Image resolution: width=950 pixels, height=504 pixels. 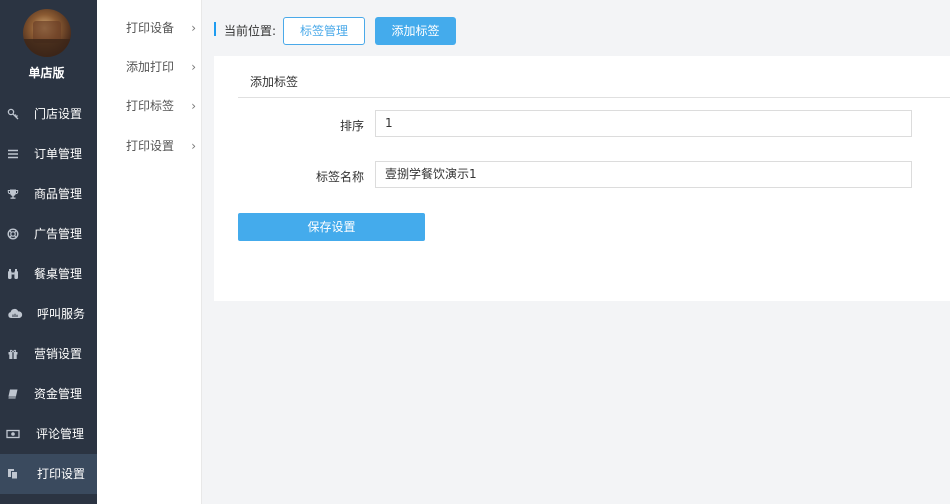 I want to click on subnav-item-label: 打印设置, so click(x=150, y=146).